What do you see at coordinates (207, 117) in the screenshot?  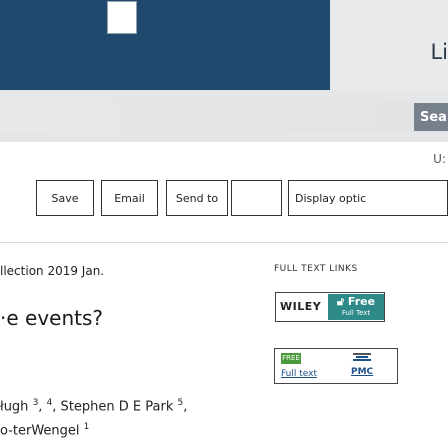 I see `search-input` at bounding box center [207, 117].